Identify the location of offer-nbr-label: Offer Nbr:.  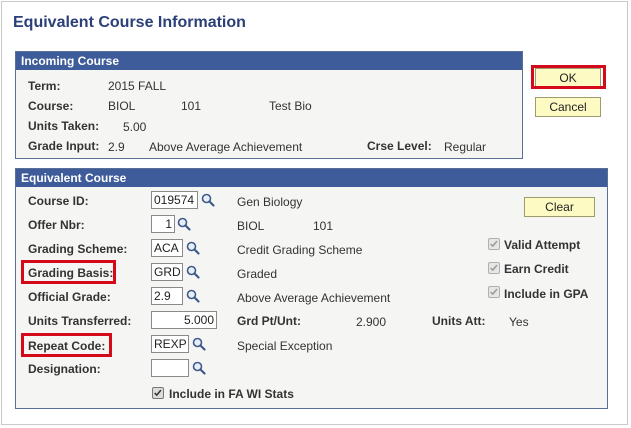
(56, 225).